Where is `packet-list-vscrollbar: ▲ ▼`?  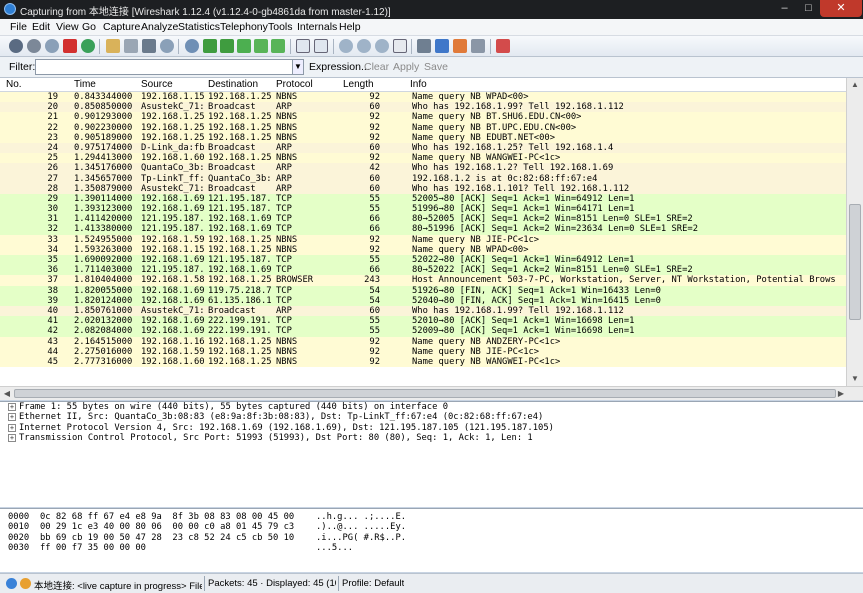 packet-list-vscrollbar: ▲ ▼ is located at coordinates (854, 232).